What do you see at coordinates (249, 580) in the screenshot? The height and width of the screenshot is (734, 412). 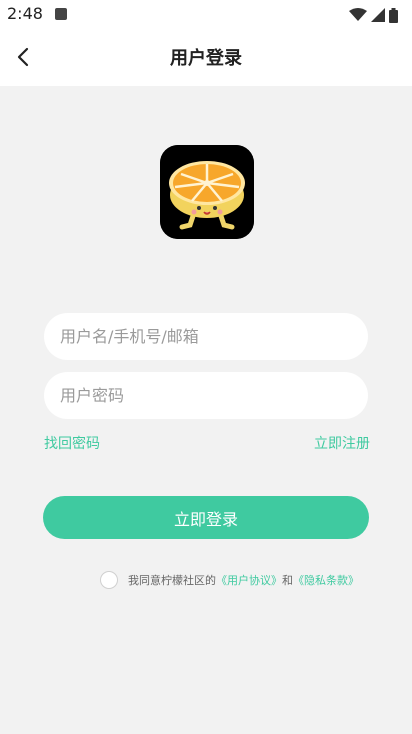 I see `user-agreement-link: 《用户协议》` at bounding box center [249, 580].